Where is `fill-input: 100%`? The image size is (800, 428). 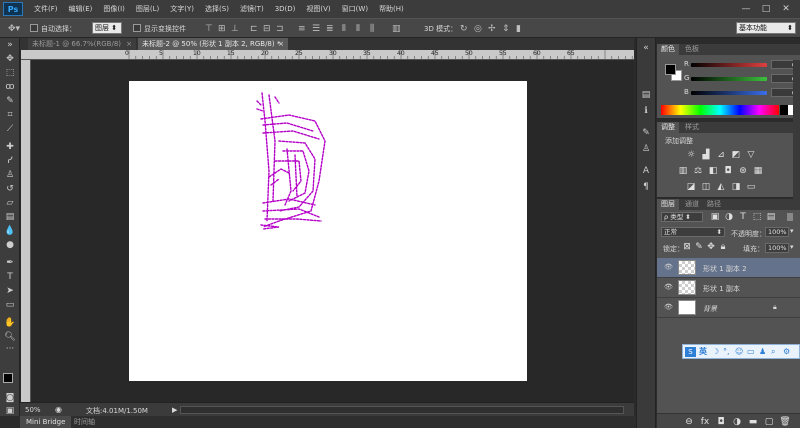 fill-input: 100% is located at coordinates (777, 248).